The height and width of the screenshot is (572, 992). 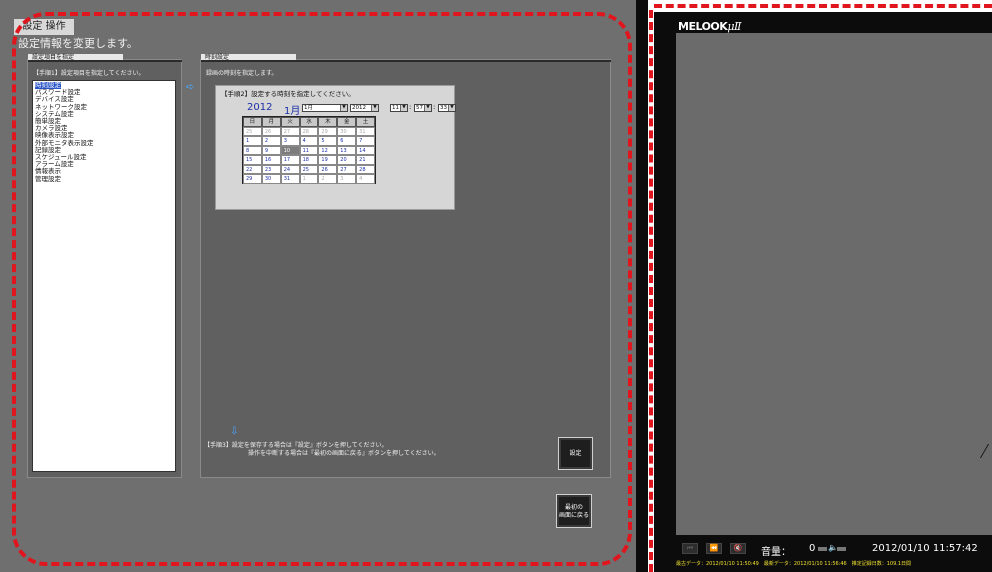 What do you see at coordinates (690, 548) in the screenshot?
I see `skip-back-icon: ⏮` at bounding box center [690, 548].